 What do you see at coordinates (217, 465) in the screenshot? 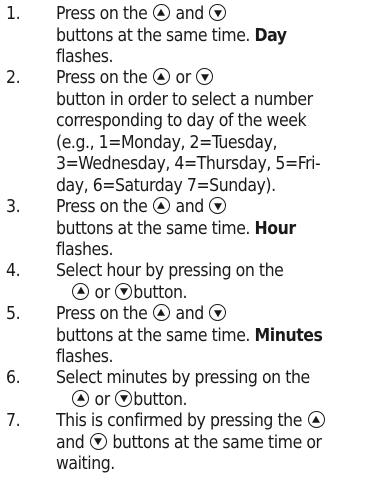
I see `step-line: waiting.` at bounding box center [217, 465].